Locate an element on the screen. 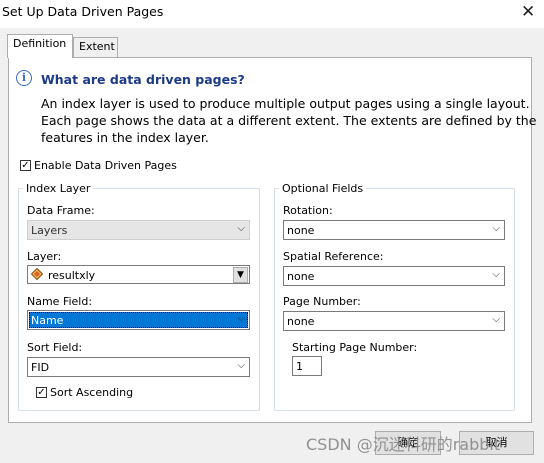  info-icon: i is located at coordinates (24, 78).